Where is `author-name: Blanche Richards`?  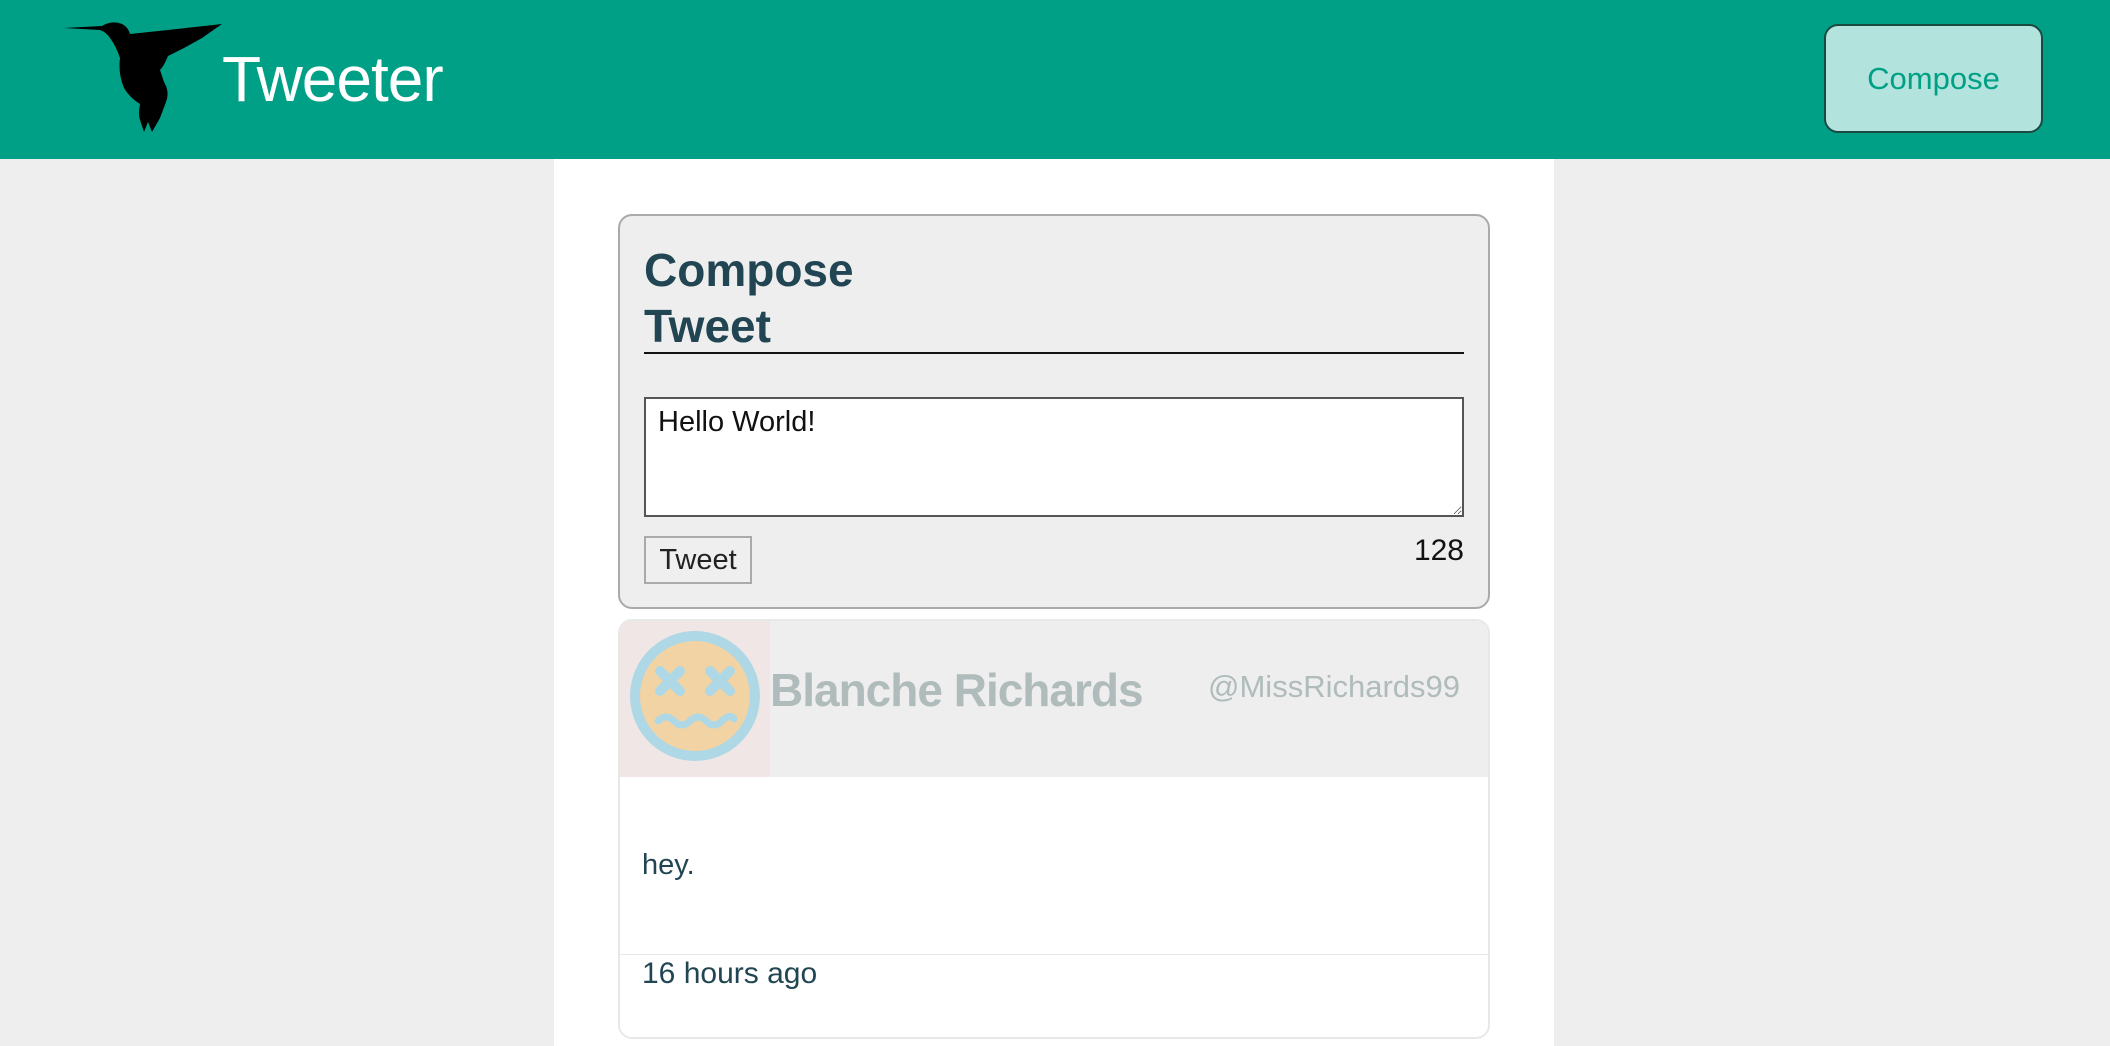
author-name: Blanche Richards is located at coordinates (957, 690).